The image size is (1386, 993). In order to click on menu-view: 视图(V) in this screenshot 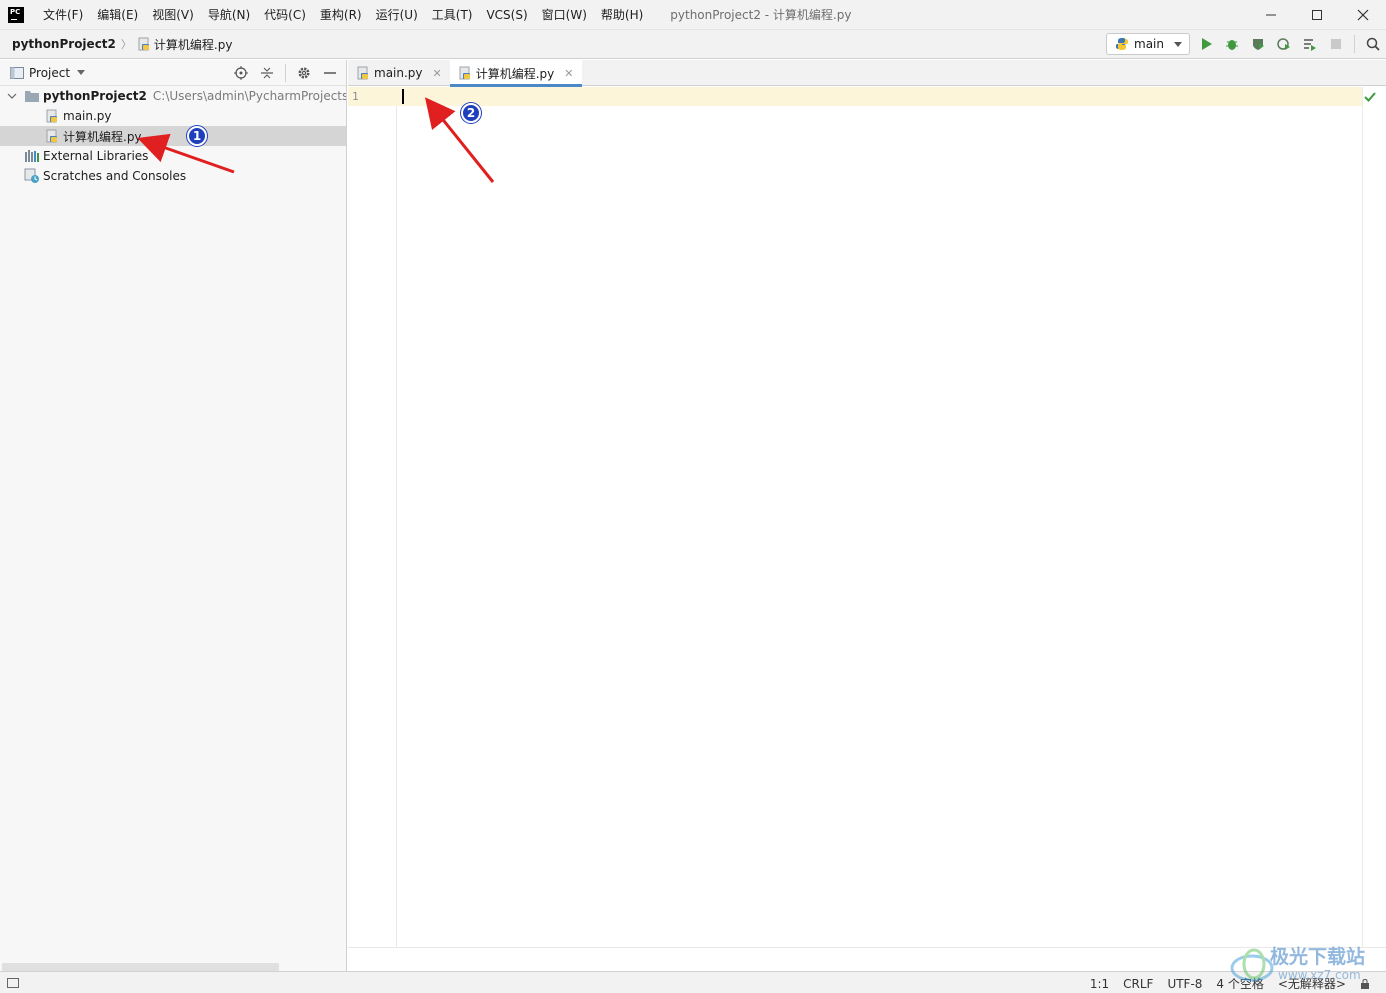, I will do `click(173, 15)`.